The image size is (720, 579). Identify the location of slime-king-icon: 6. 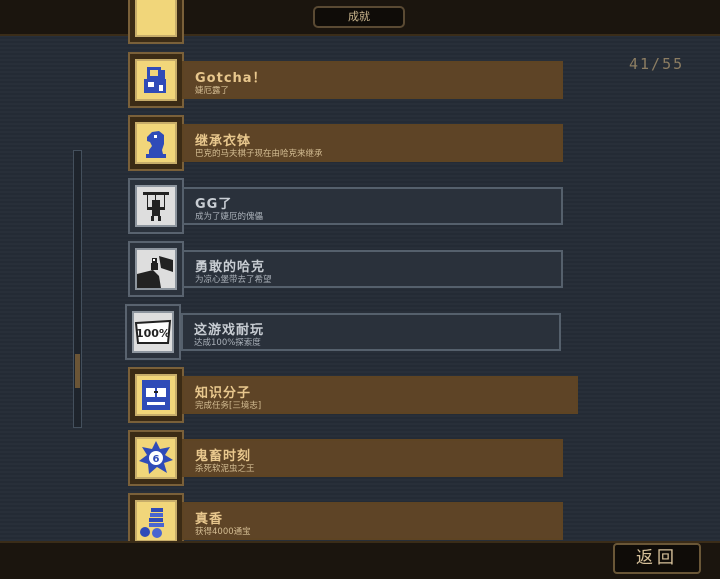
(156, 457).